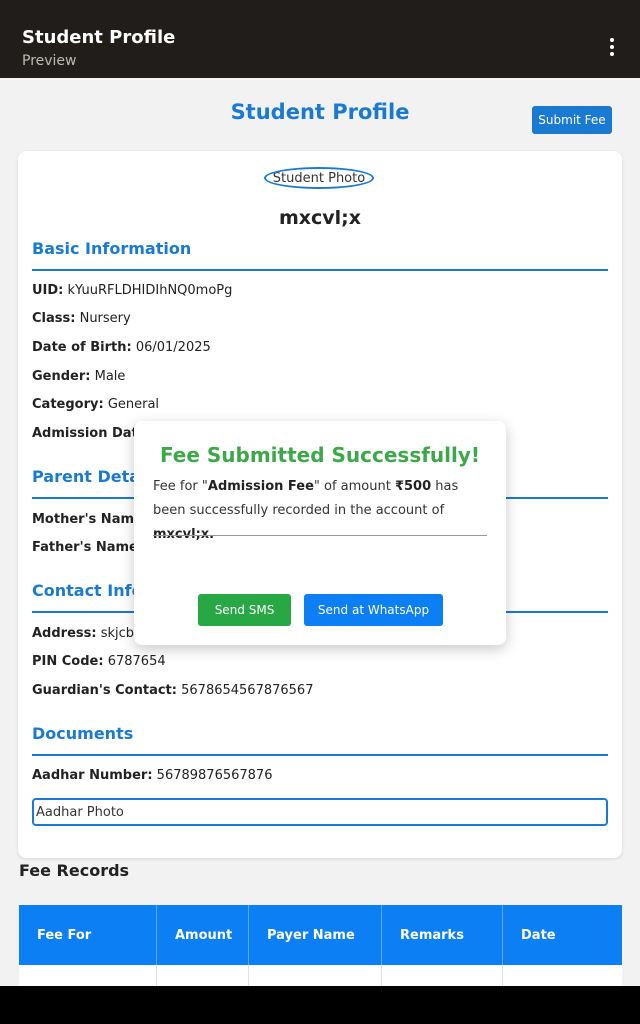  What do you see at coordinates (89, 433) in the screenshot?
I see `admission-date-row: Admission Date` at bounding box center [89, 433].